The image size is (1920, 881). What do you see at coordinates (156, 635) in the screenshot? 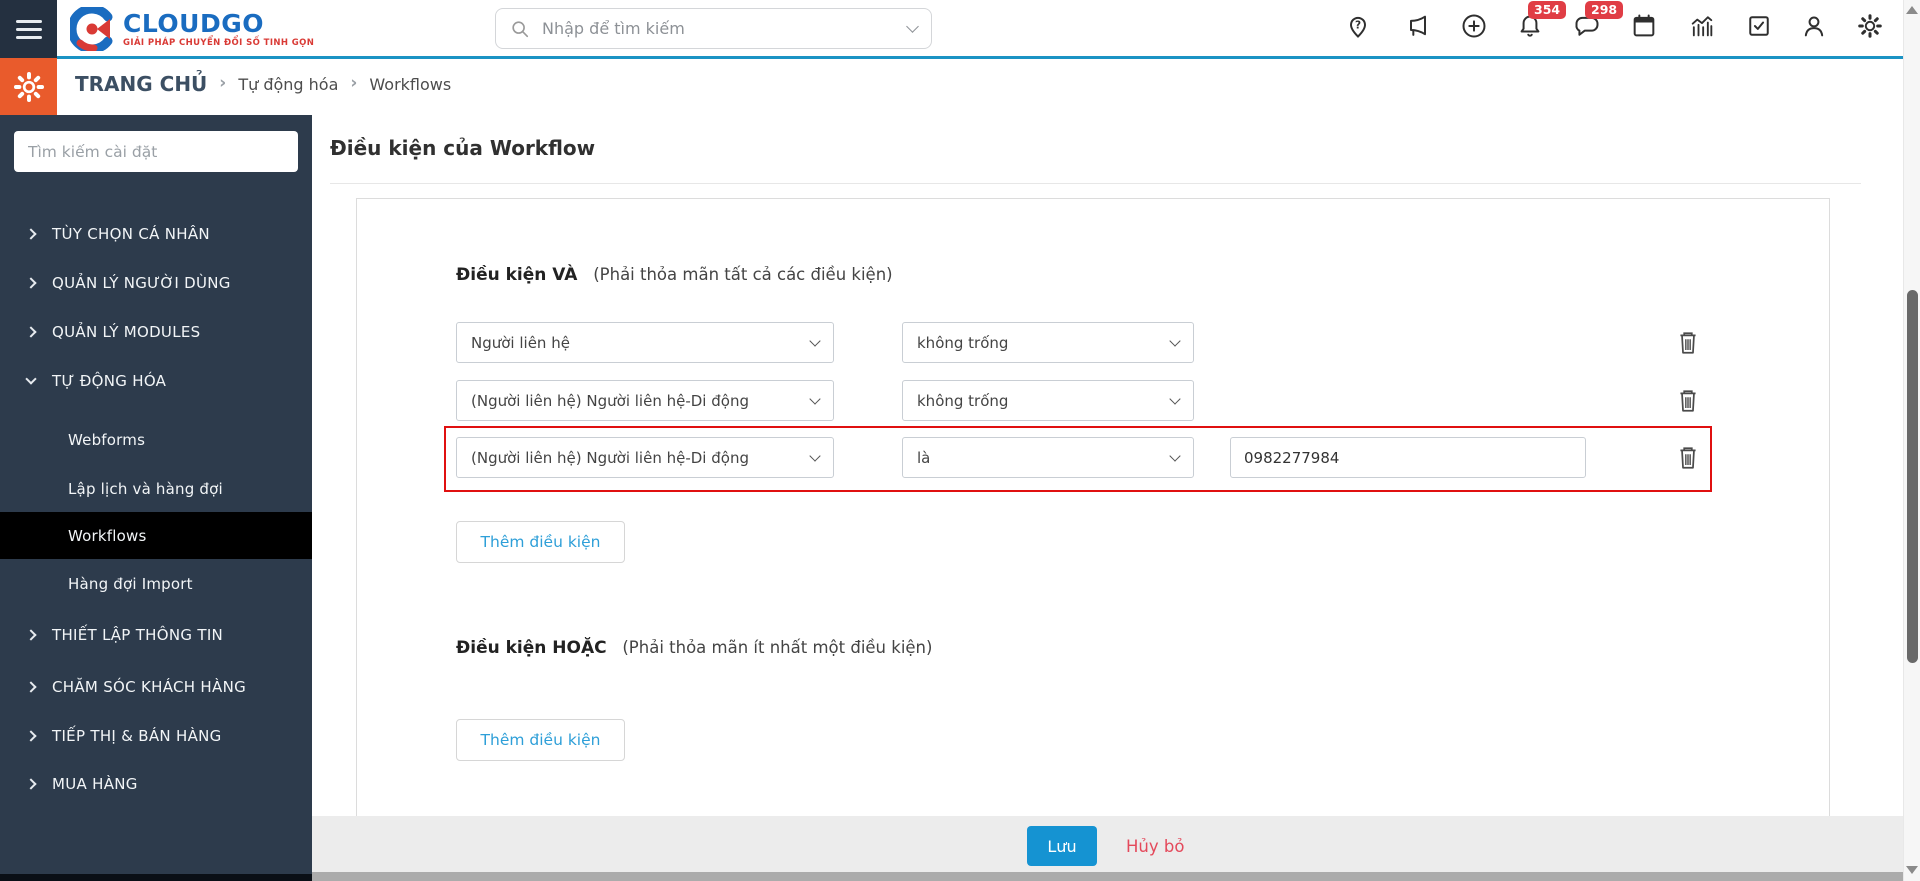
I see `sidebar-group-info-setup: THIẾT LẬP THÔNG TIN` at bounding box center [156, 635].